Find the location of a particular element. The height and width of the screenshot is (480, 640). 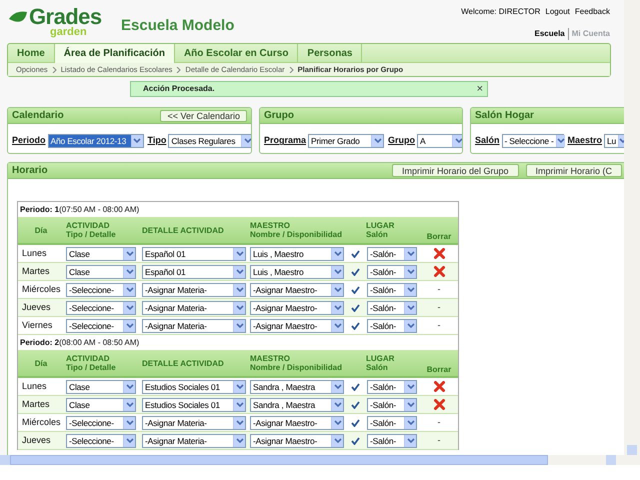

view-calendar-button: << Ver Calendario is located at coordinates (203, 116).